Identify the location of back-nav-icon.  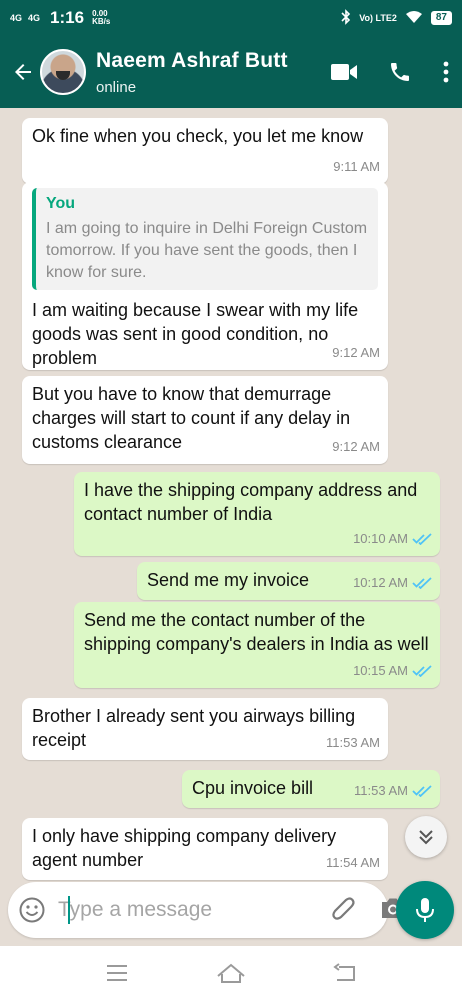
(344, 972).